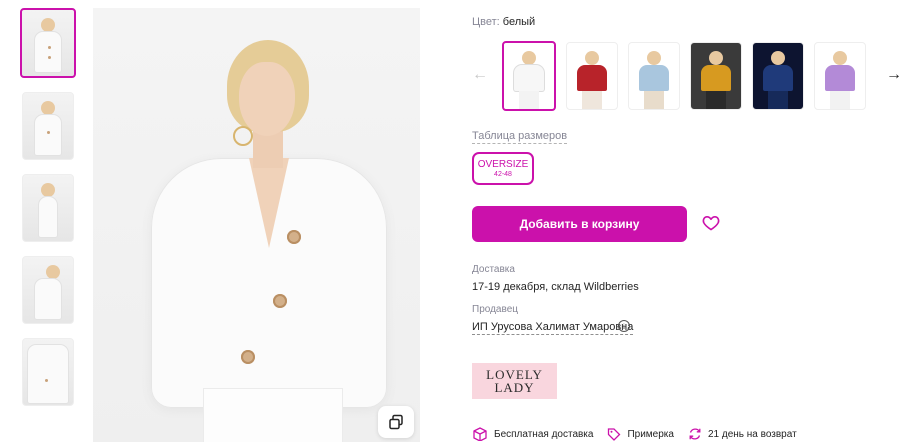 The height and width of the screenshot is (442, 900). What do you see at coordinates (592, 76) in the screenshot?
I see `color-option-red` at bounding box center [592, 76].